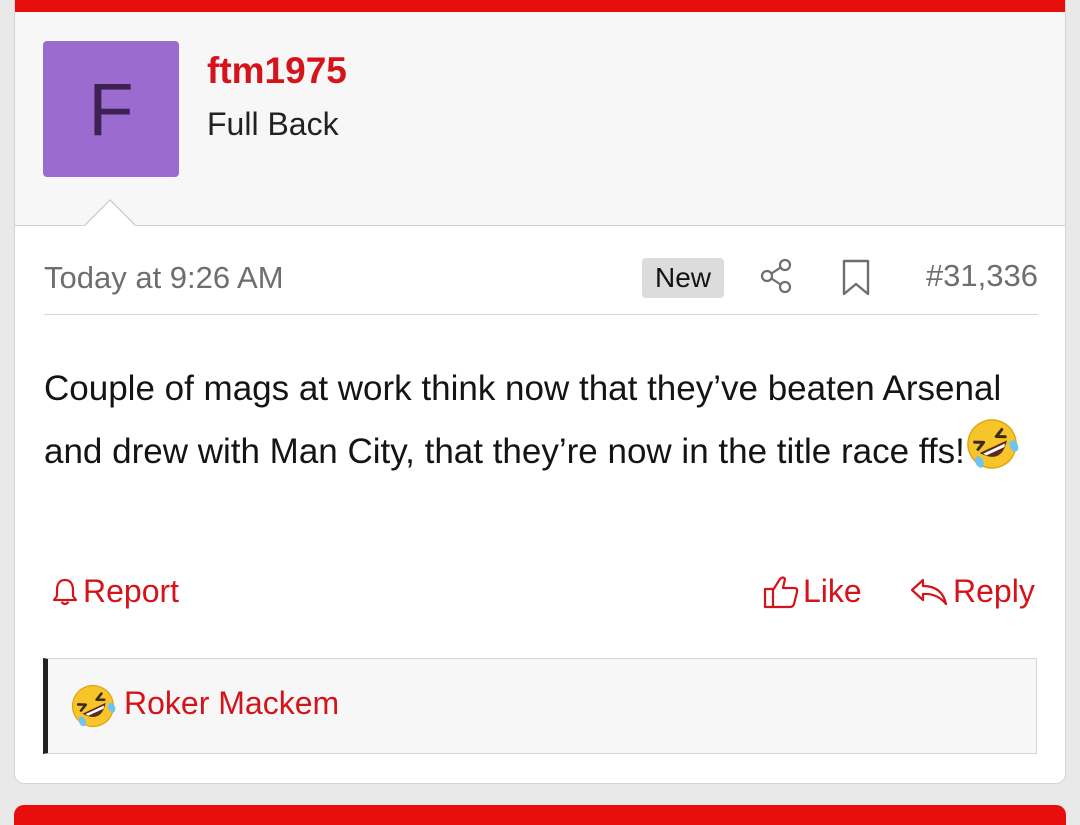  I want to click on reply-arrow-icon, so click(929, 591).